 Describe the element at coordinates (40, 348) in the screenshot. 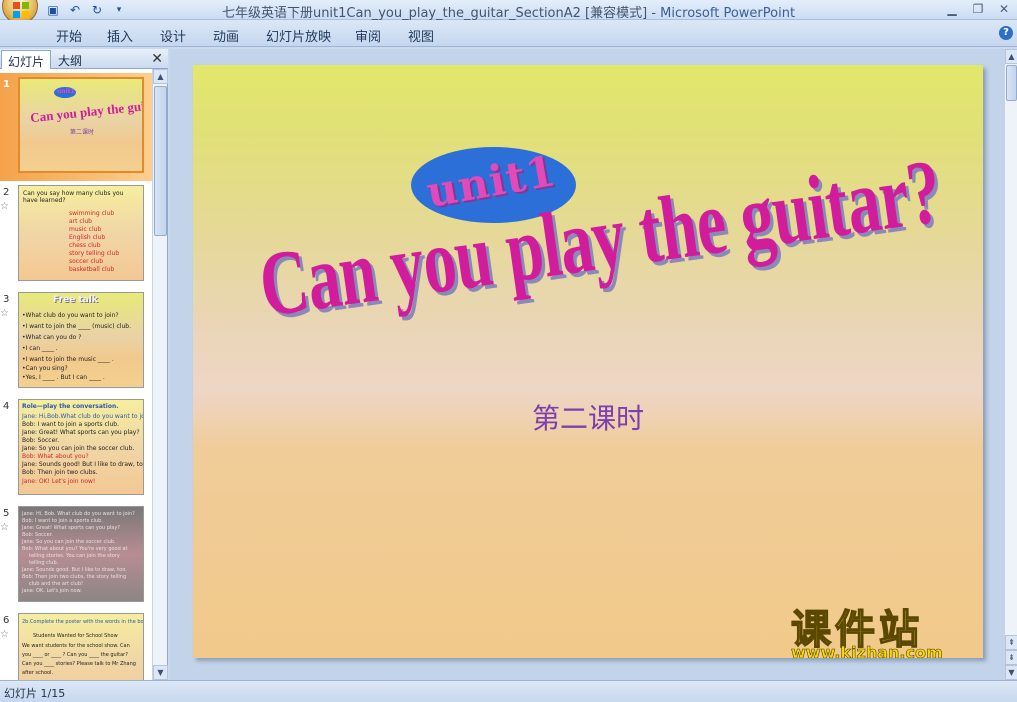

I see `thumb-line: •I can ____ .` at that location.